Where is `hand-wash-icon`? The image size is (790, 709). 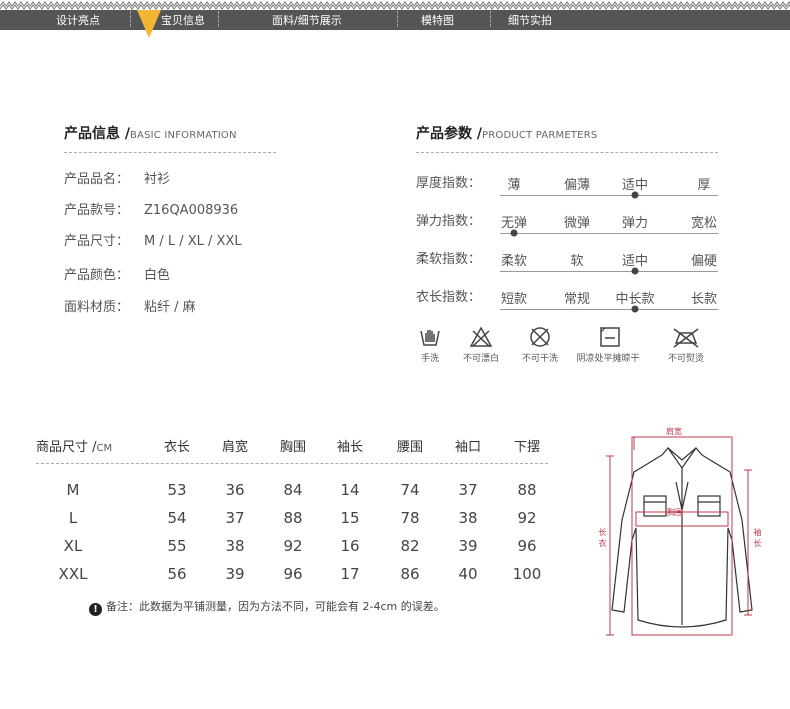
hand-wash-icon is located at coordinates (430, 338).